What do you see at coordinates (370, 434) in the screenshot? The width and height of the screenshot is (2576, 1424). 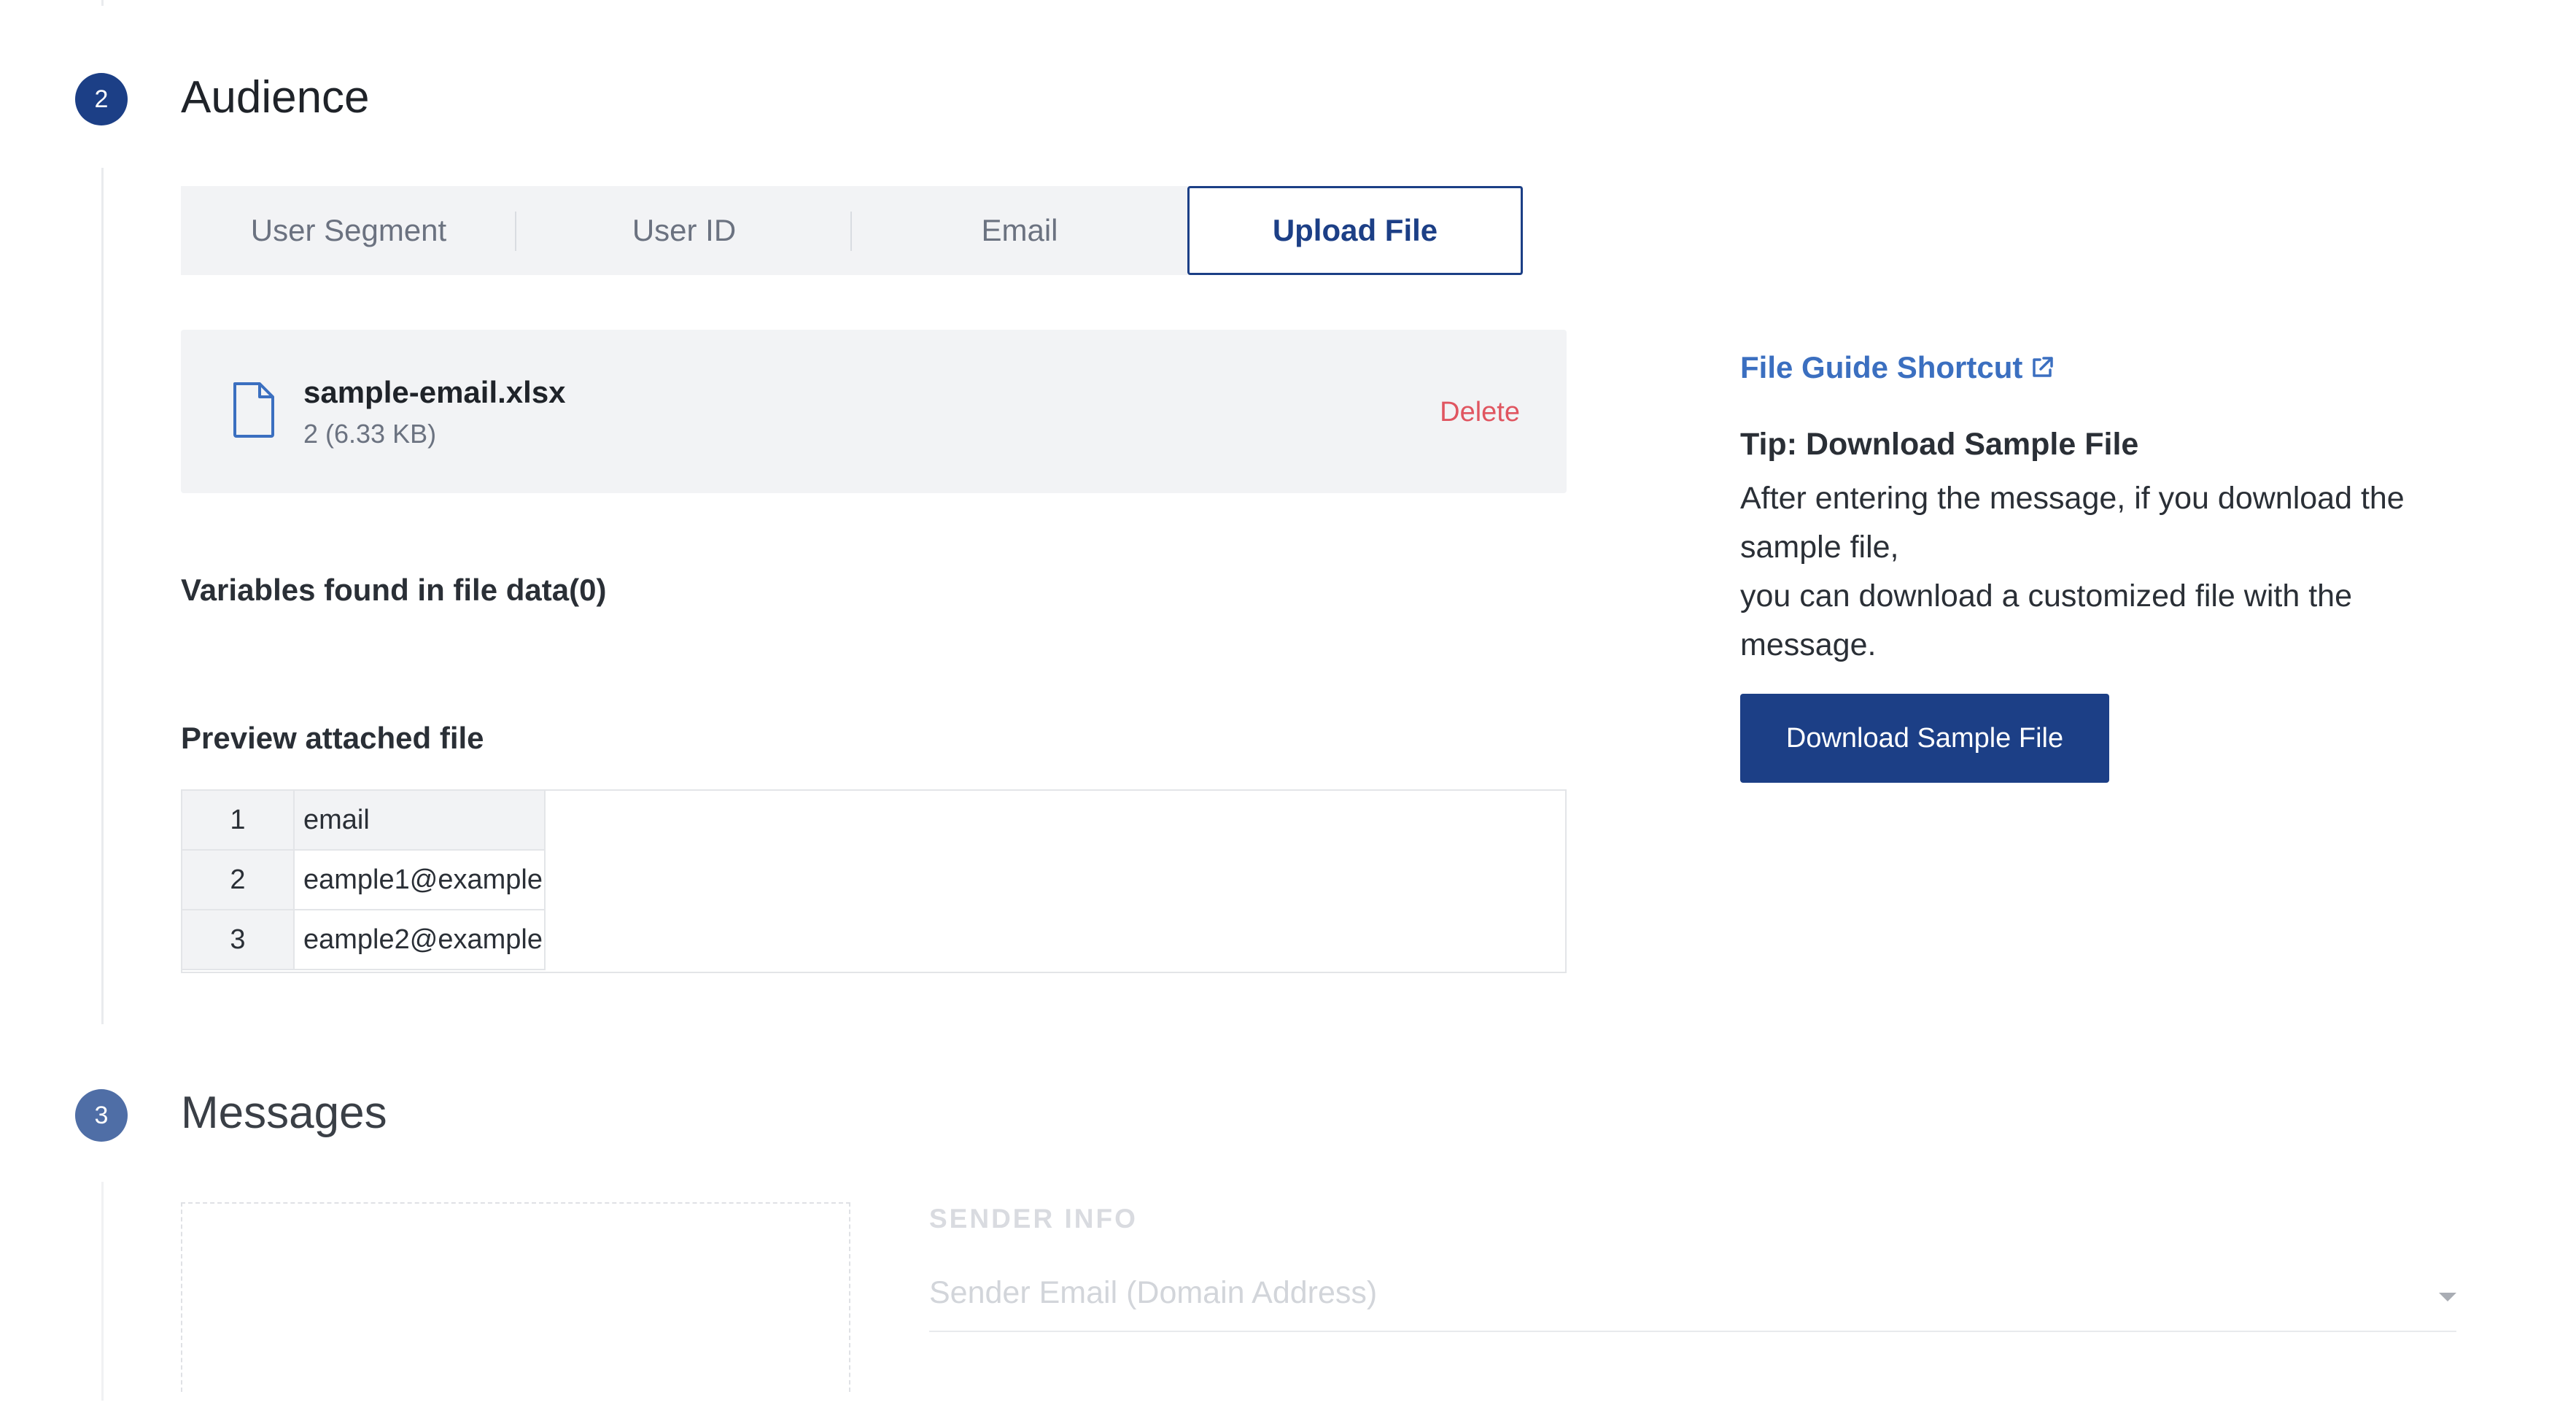 I see `file-meta: 2 (6.33 KB)` at bounding box center [370, 434].